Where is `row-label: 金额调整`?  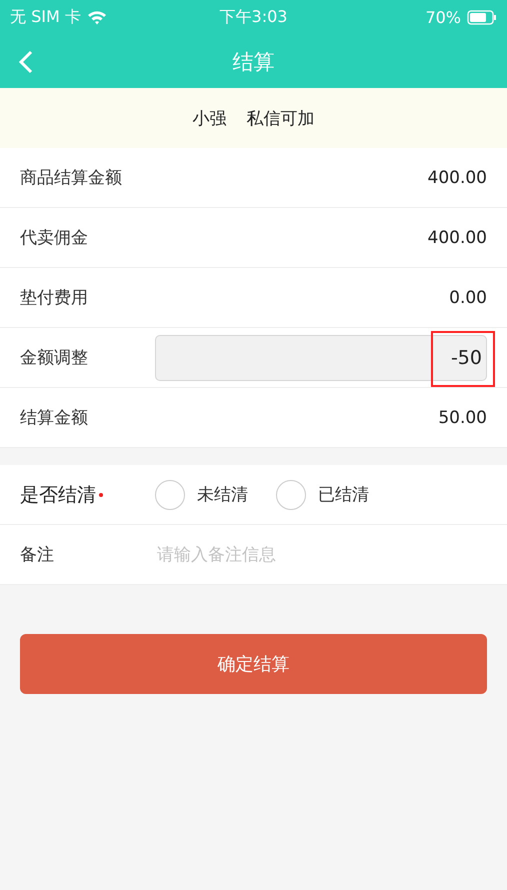
row-label: 金额调整 is located at coordinates (54, 358).